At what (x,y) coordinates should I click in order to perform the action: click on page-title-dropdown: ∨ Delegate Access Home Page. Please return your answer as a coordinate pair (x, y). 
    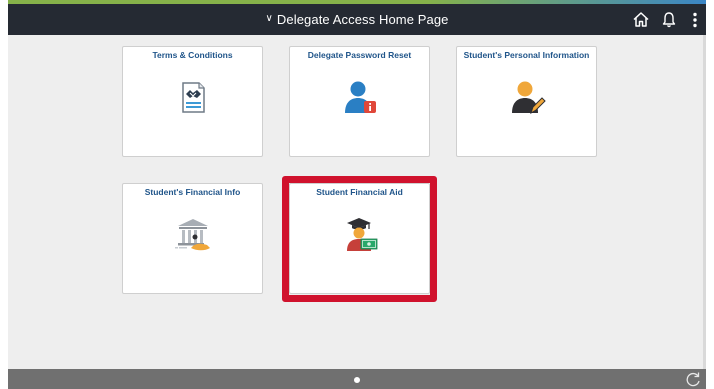
    Looking at the image, I should click on (357, 19).